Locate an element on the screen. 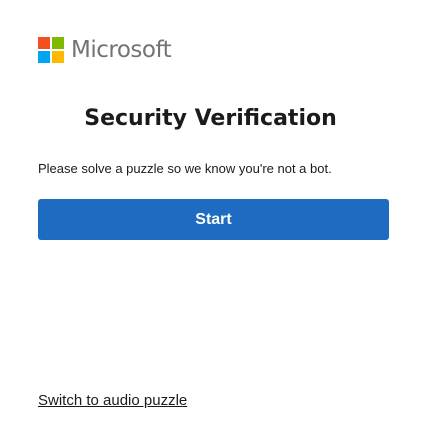  logo-square-red is located at coordinates (44, 43).